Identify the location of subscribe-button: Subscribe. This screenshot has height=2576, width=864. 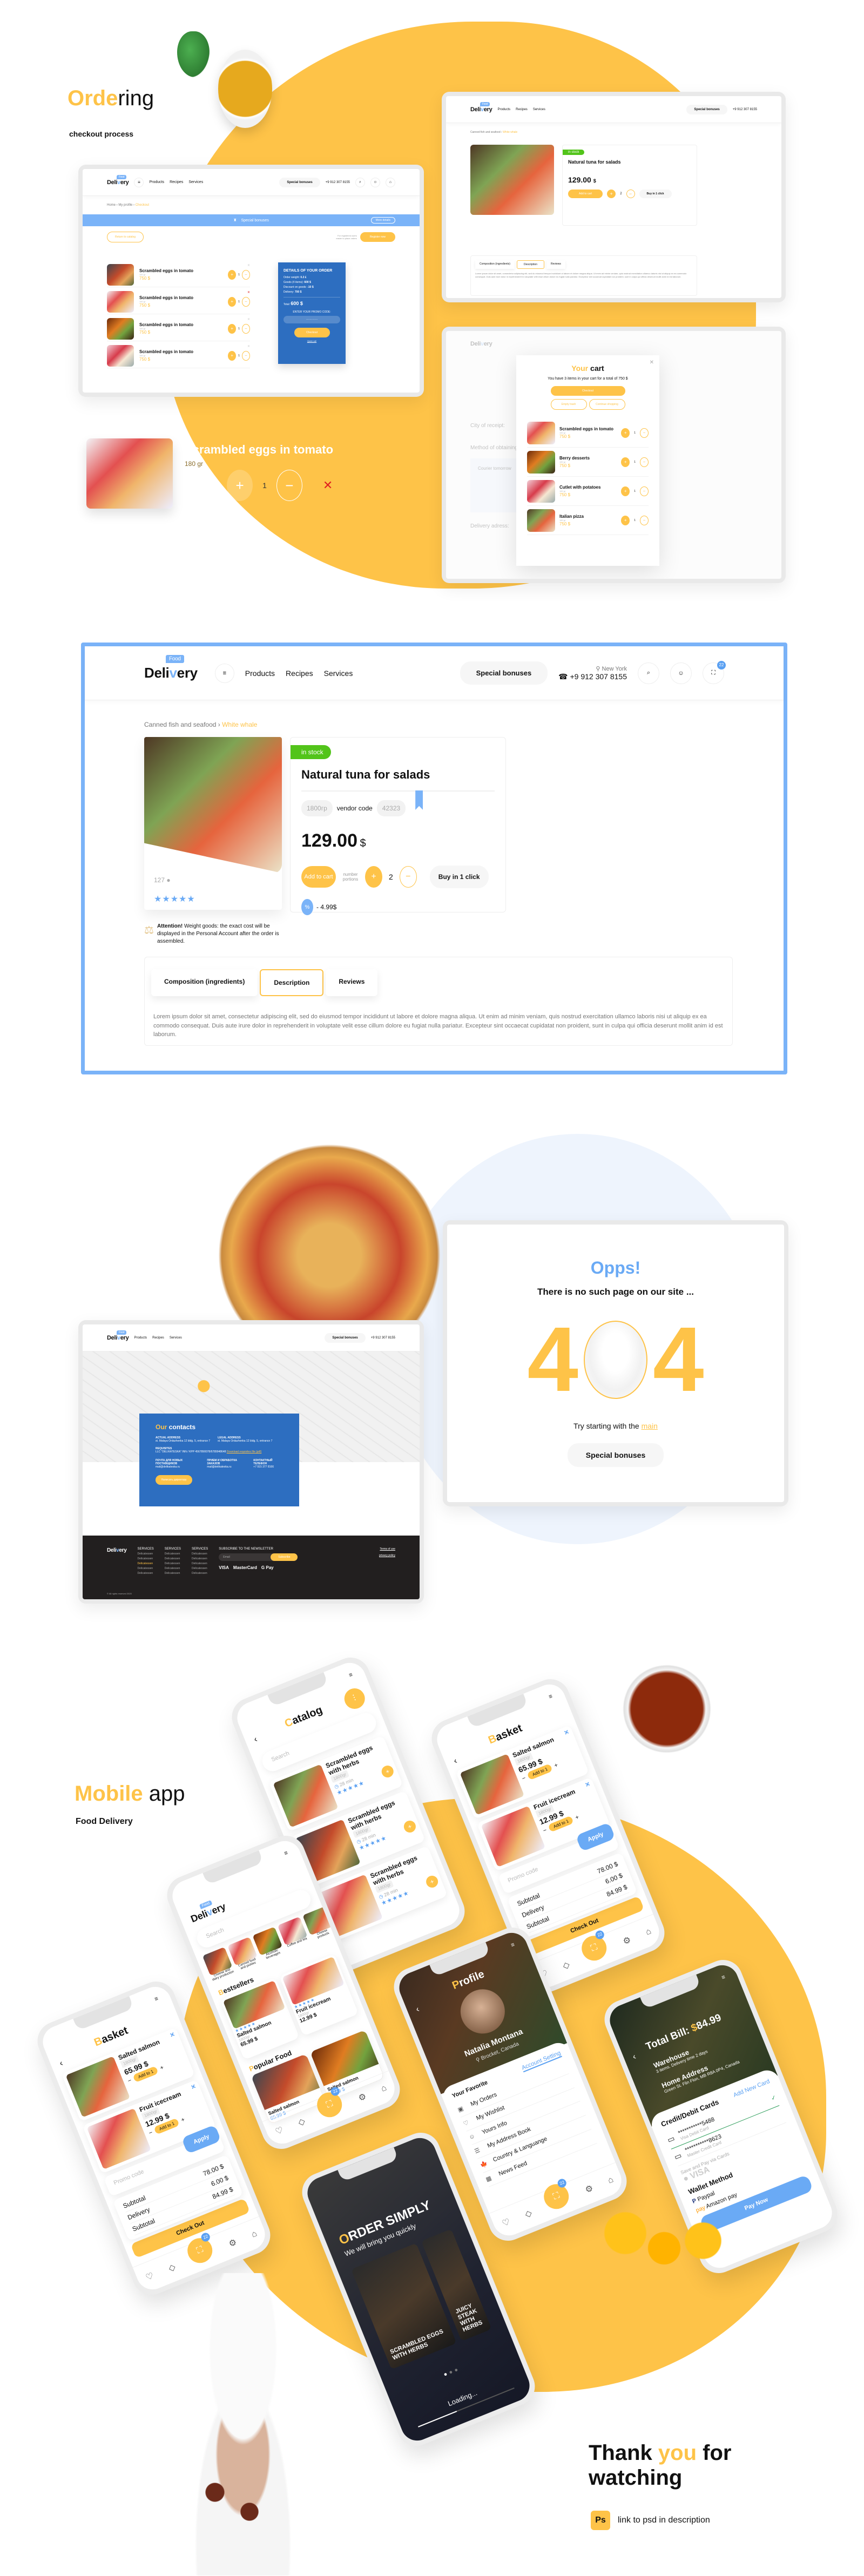
(284, 1557).